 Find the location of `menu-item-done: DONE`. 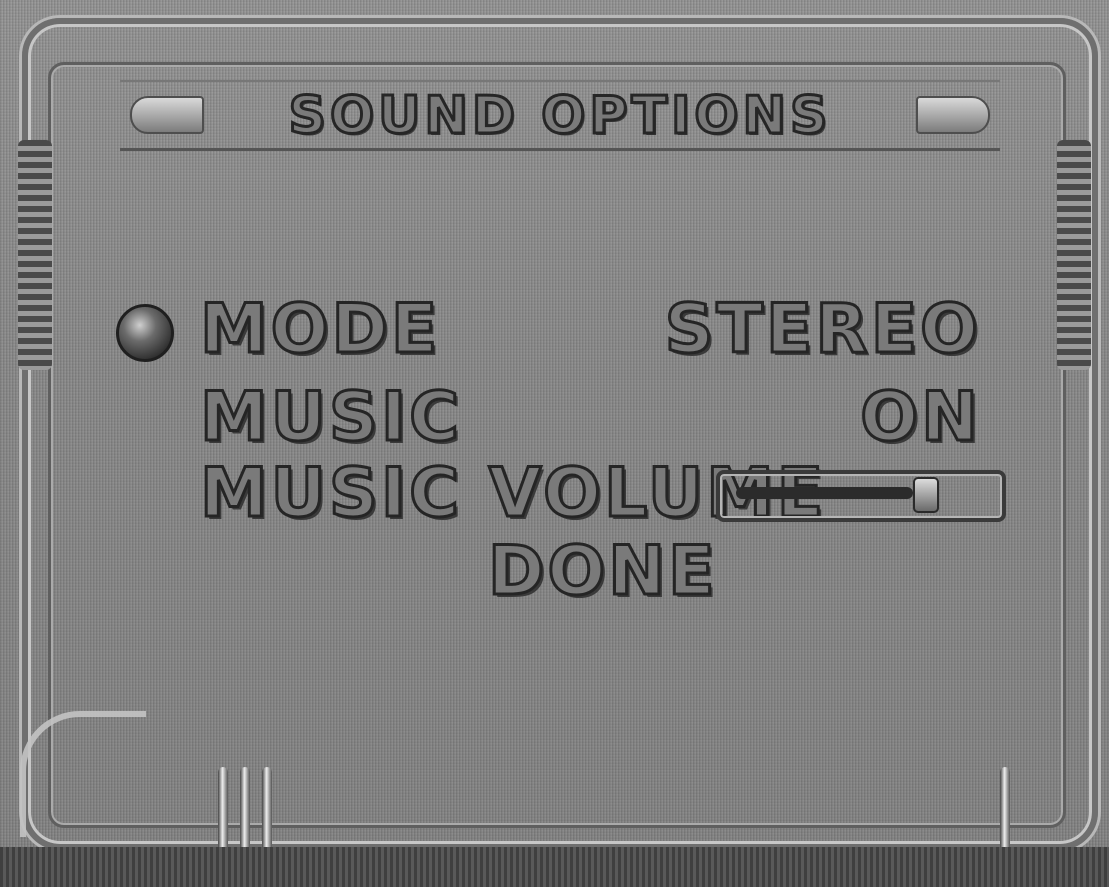

menu-item-done: DONE is located at coordinates (602, 571).